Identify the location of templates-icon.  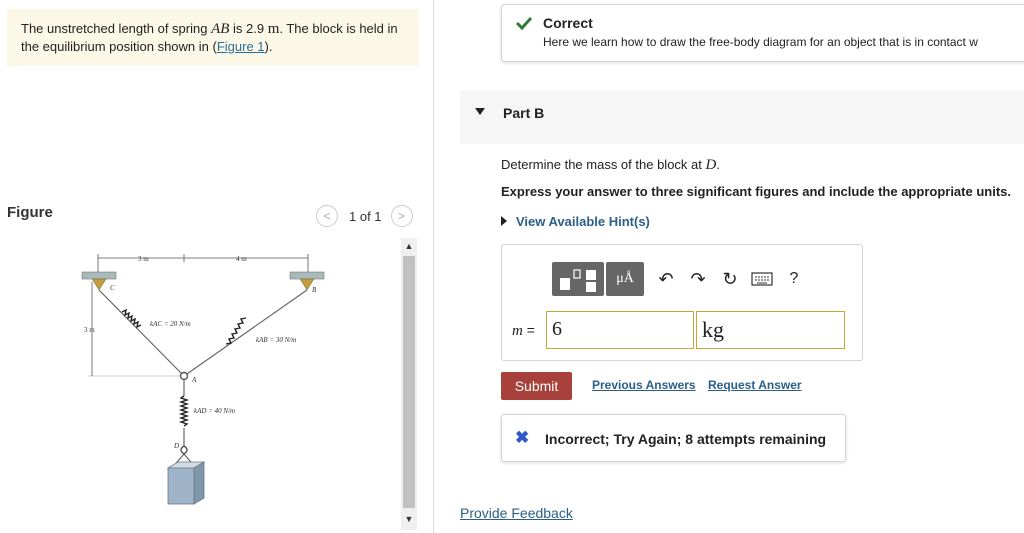
(578, 280).